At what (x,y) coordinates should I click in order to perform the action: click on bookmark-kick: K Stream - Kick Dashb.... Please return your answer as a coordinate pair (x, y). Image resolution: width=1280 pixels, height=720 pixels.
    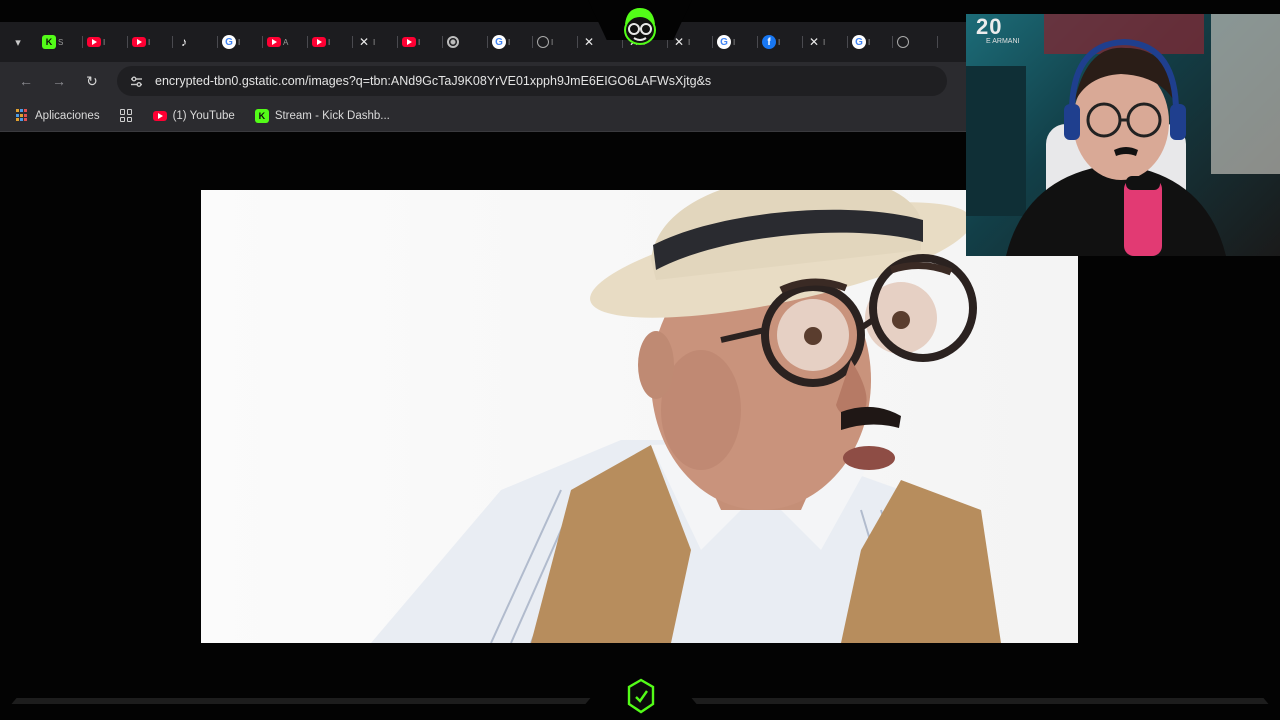
    Looking at the image, I should click on (322, 116).